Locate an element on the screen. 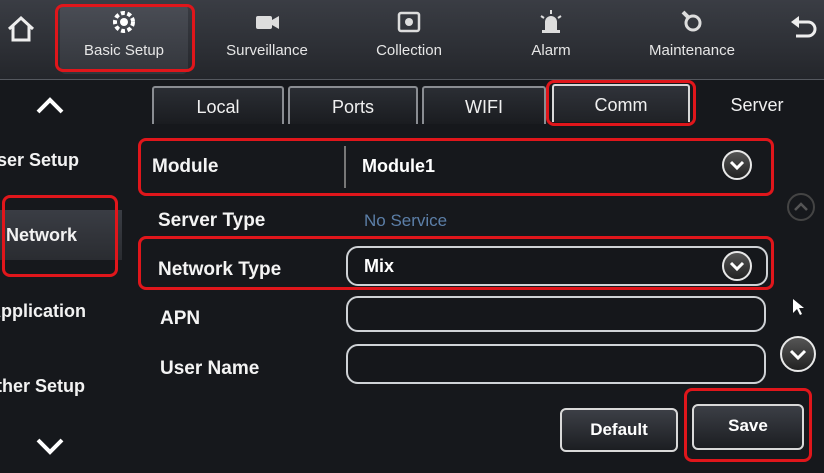 The height and width of the screenshot is (473, 824). tab-label: Comm is located at coordinates (621, 105).